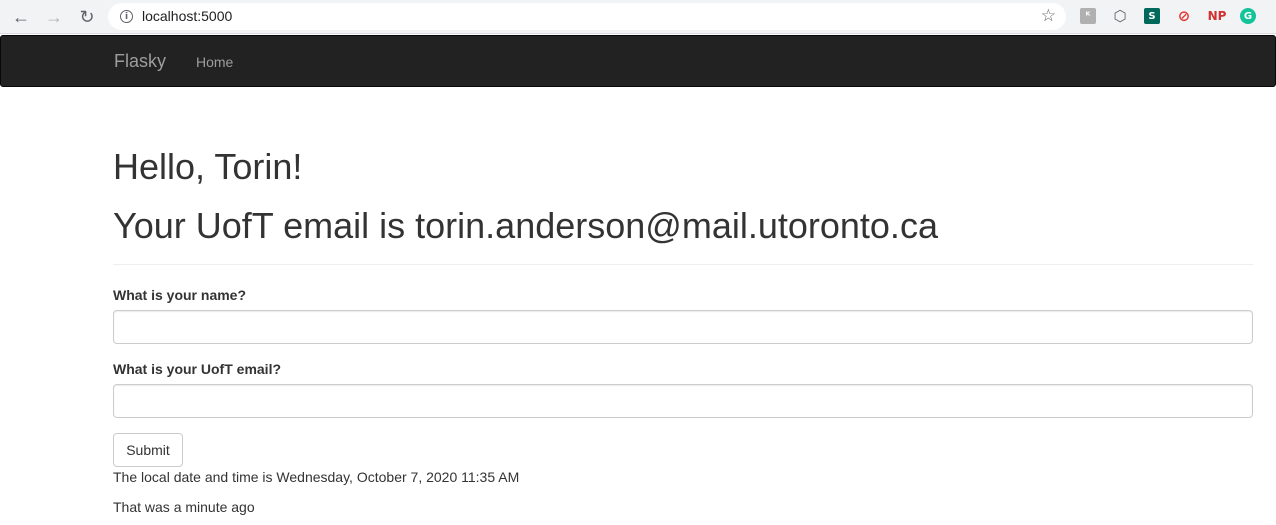 The width and height of the screenshot is (1276, 525). I want to click on info-icon: i, so click(126, 16).